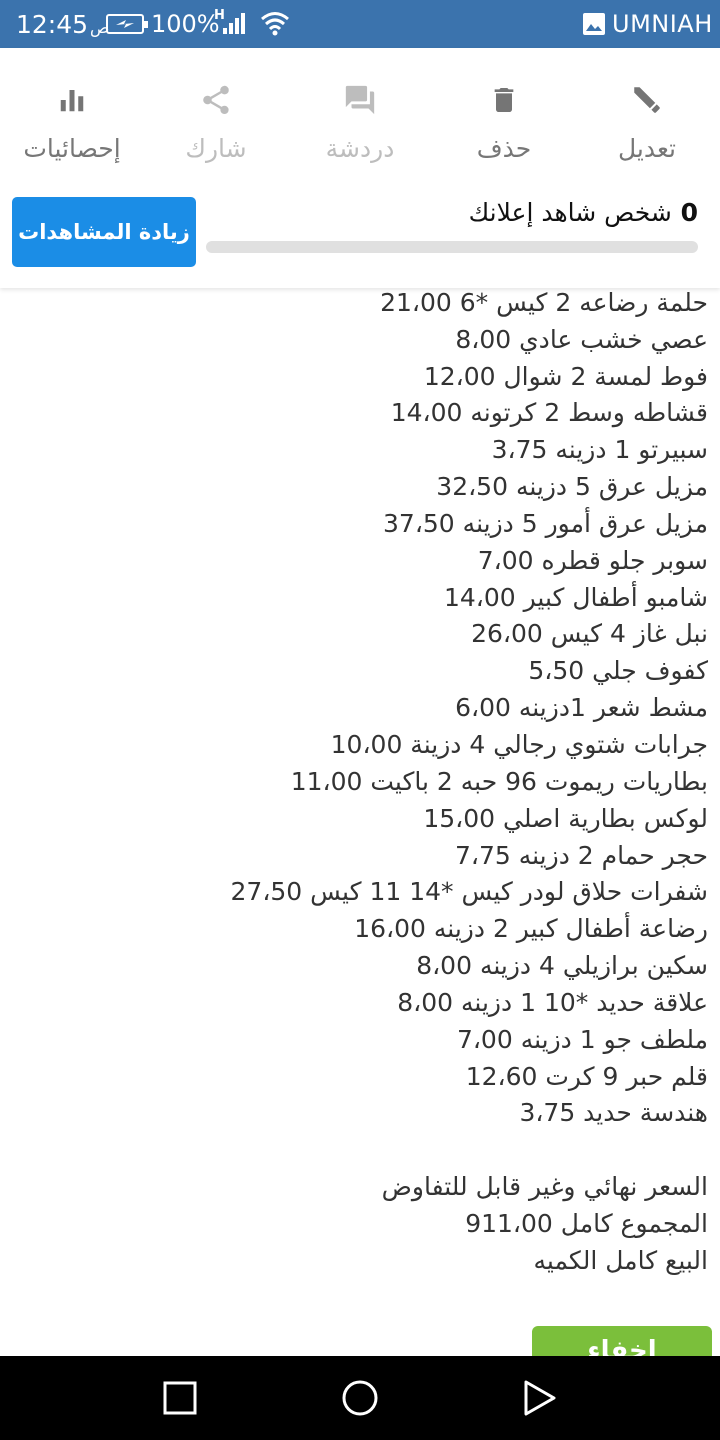  What do you see at coordinates (586, 1076) in the screenshot?
I see `listing-line: قلم حبر 9 كرت 12،60` at bounding box center [586, 1076].